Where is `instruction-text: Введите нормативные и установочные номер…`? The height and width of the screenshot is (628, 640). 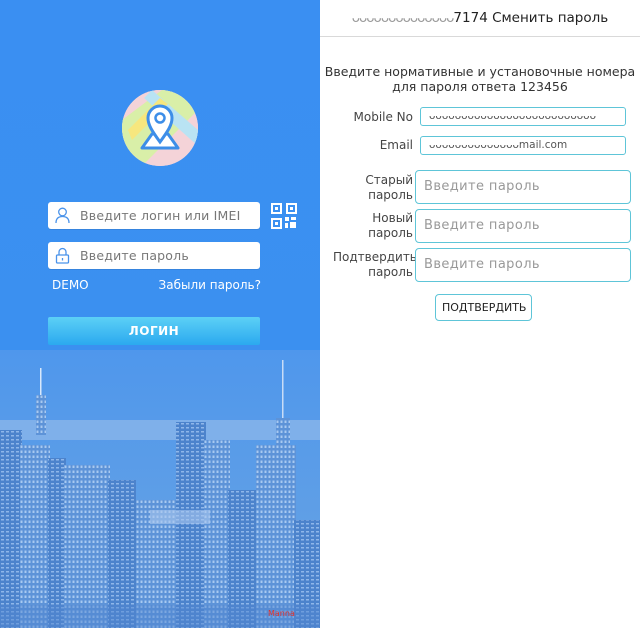 instruction-text: Введите нормативные и установочные номер… is located at coordinates (480, 79).